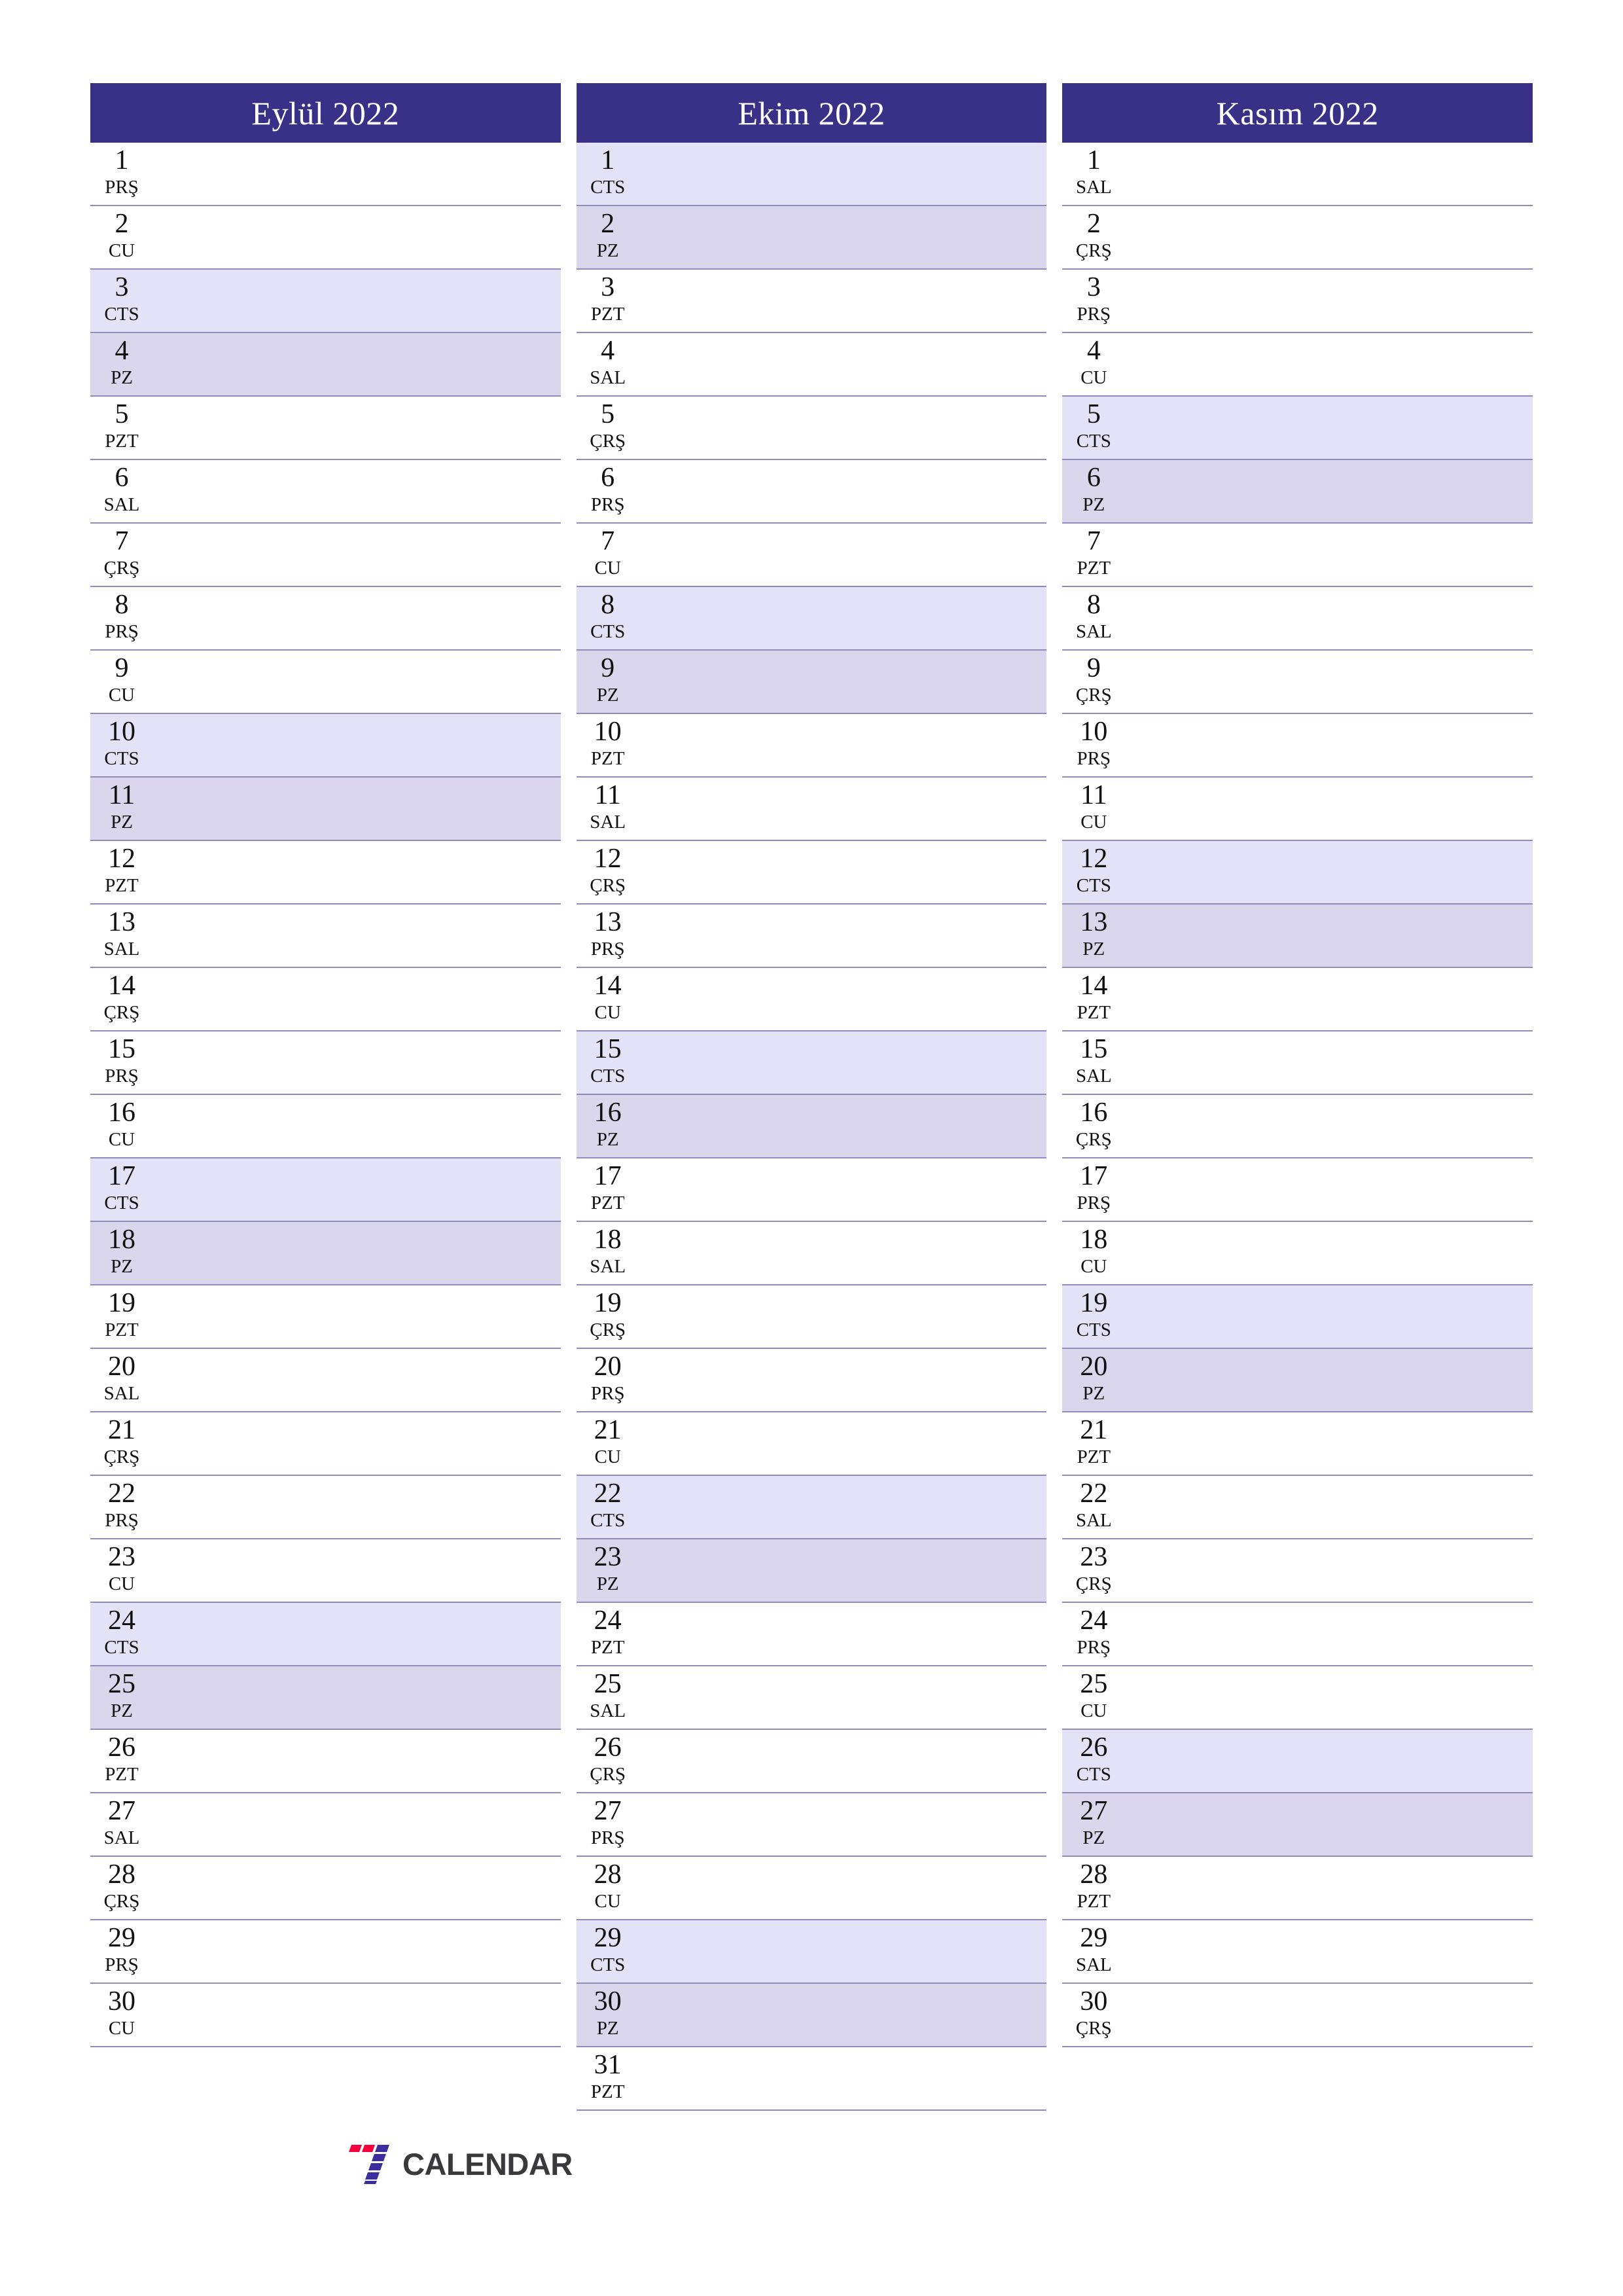 Image resolution: width=1623 pixels, height=2296 pixels. What do you see at coordinates (1297, 365) in the screenshot?
I see `day-row: 4 CU` at bounding box center [1297, 365].